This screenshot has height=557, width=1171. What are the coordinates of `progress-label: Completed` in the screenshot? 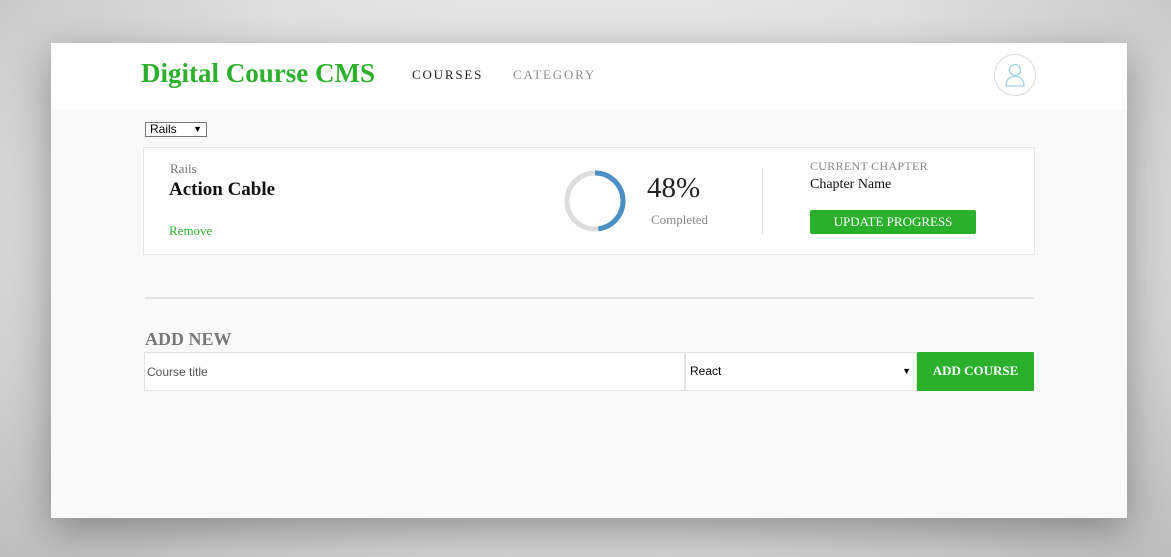 It's located at (680, 219).